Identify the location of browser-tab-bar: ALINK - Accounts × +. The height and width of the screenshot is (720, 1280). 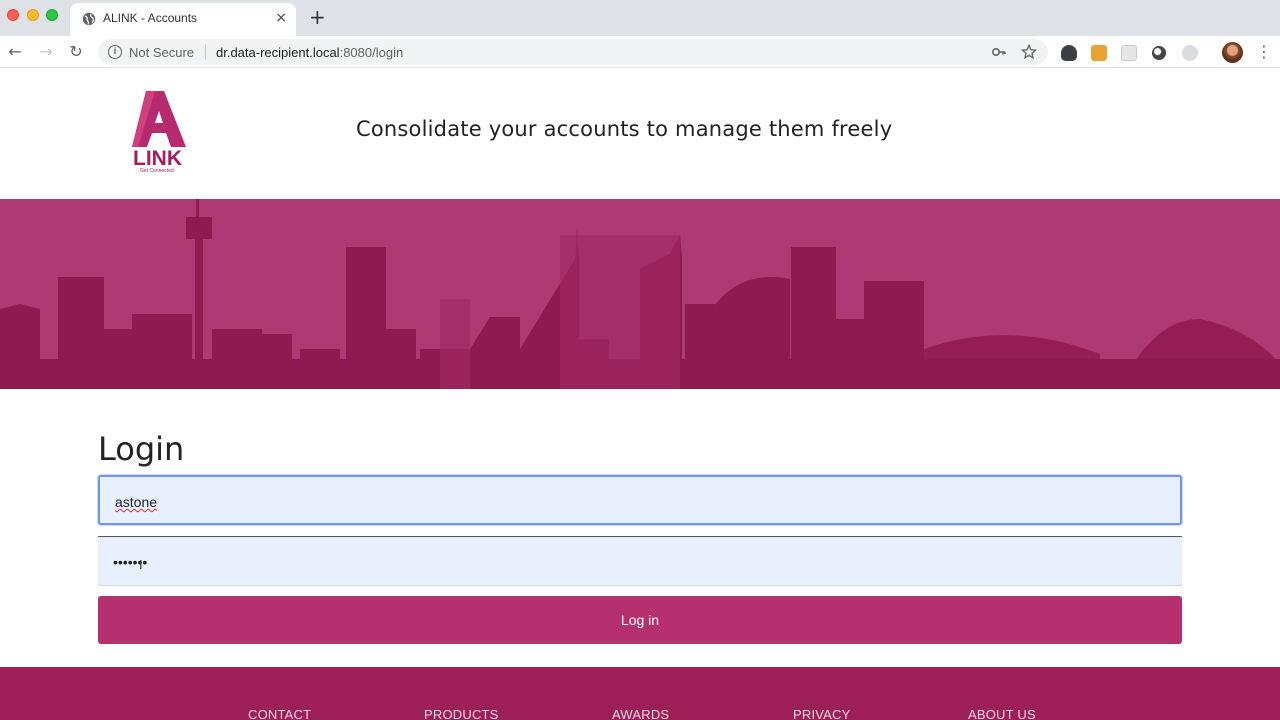
(640, 18).